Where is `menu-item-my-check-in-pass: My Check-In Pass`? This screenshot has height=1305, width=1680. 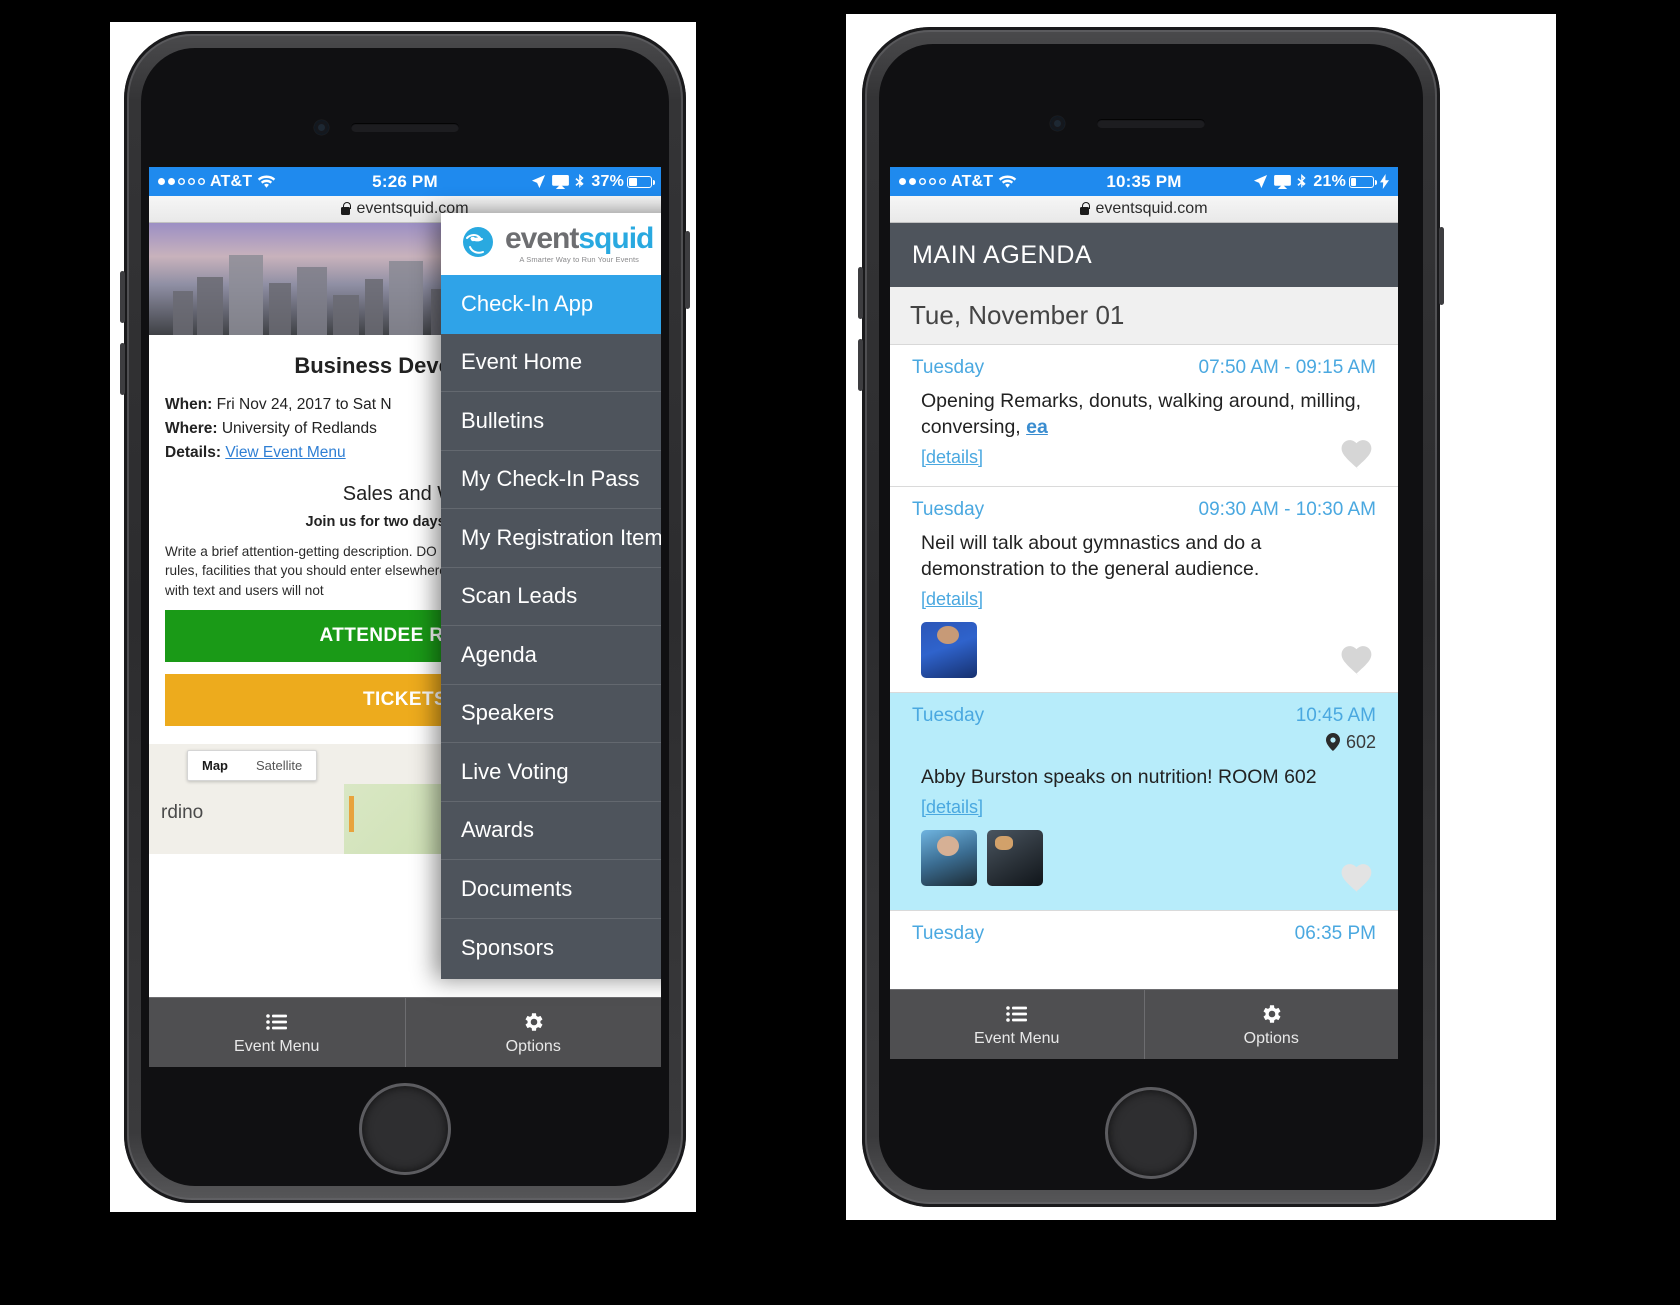 menu-item-my-check-in-pass: My Check-In Pass is located at coordinates (551, 479).